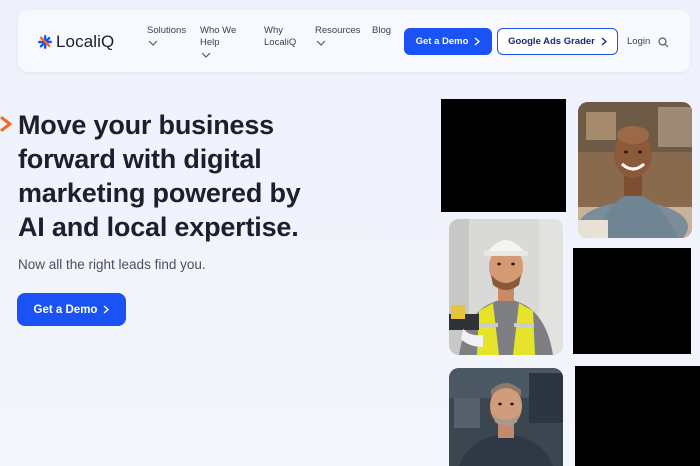  I want to click on nav-item-label: Solutions, so click(167, 30).